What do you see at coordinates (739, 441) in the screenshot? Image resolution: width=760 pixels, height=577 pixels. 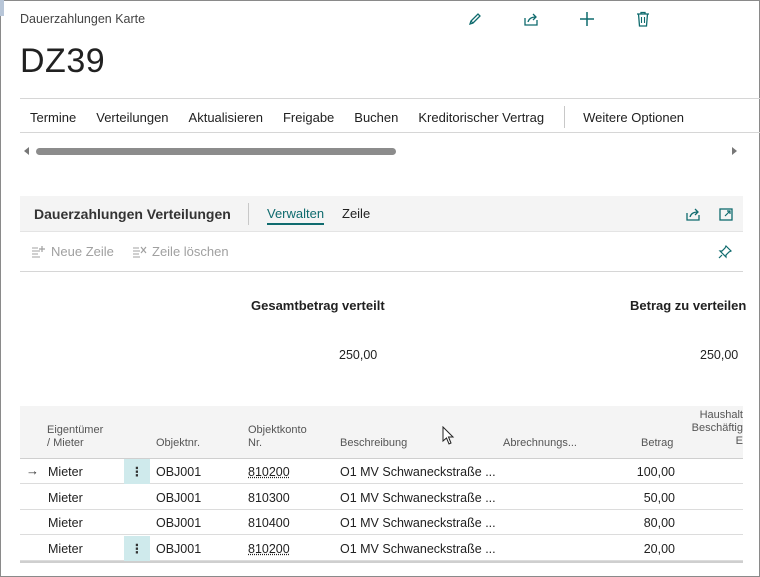 I see `column-header-extra-line3: E` at bounding box center [739, 441].